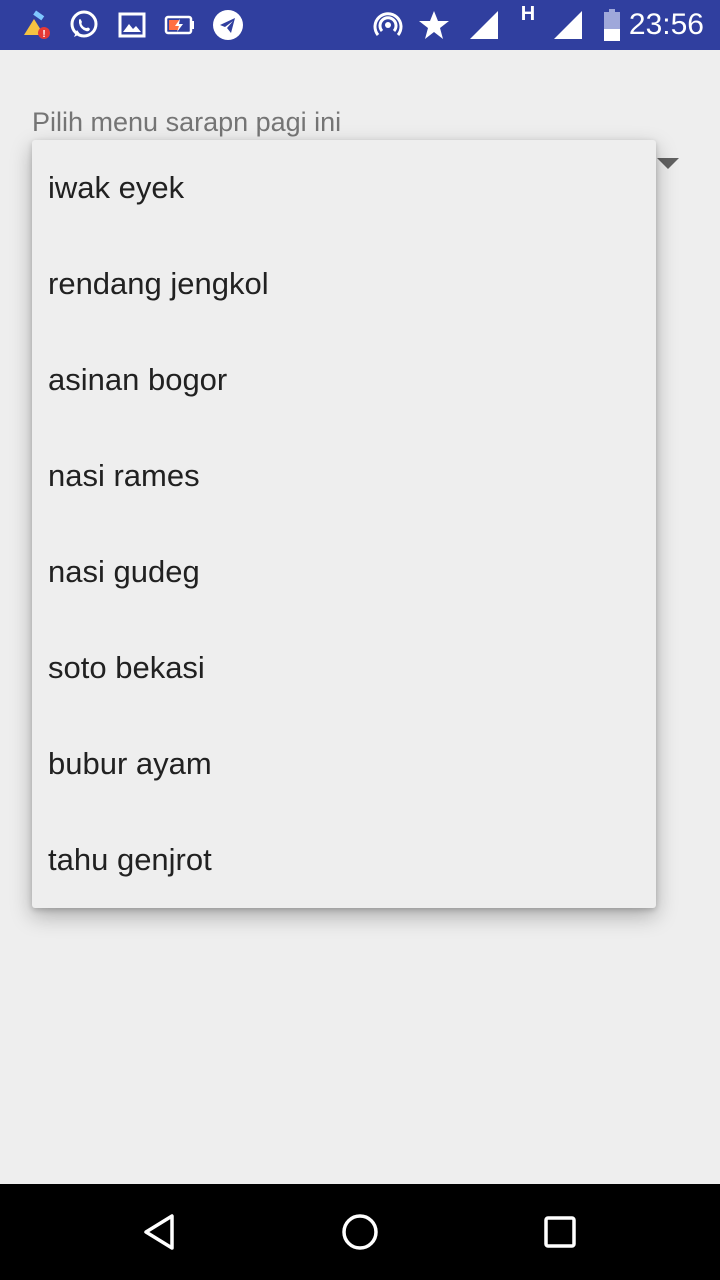 This screenshot has height=1280, width=720. I want to click on spinner-label: Pilih menu sarapn pagi ini, so click(187, 122).